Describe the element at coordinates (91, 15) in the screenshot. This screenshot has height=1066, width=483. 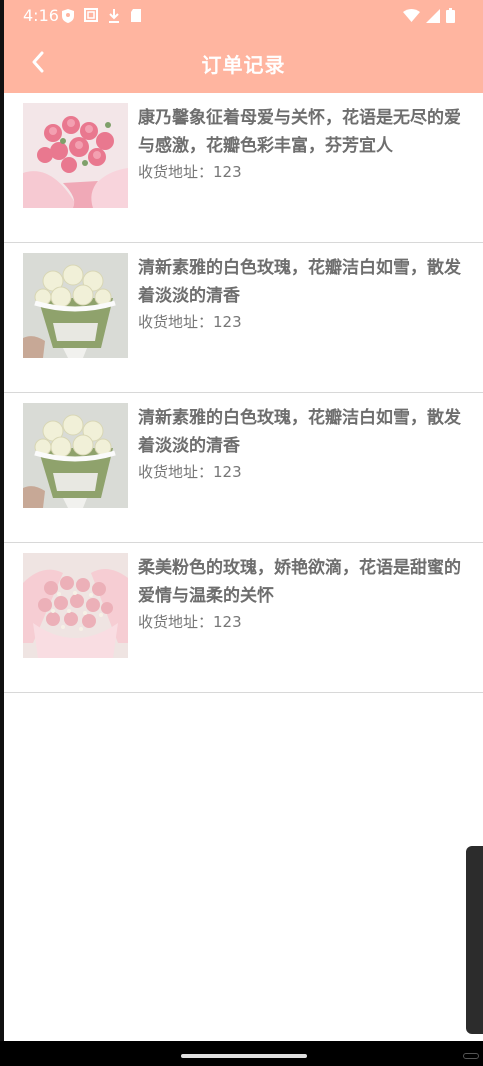
I see `screen-icon` at that location.